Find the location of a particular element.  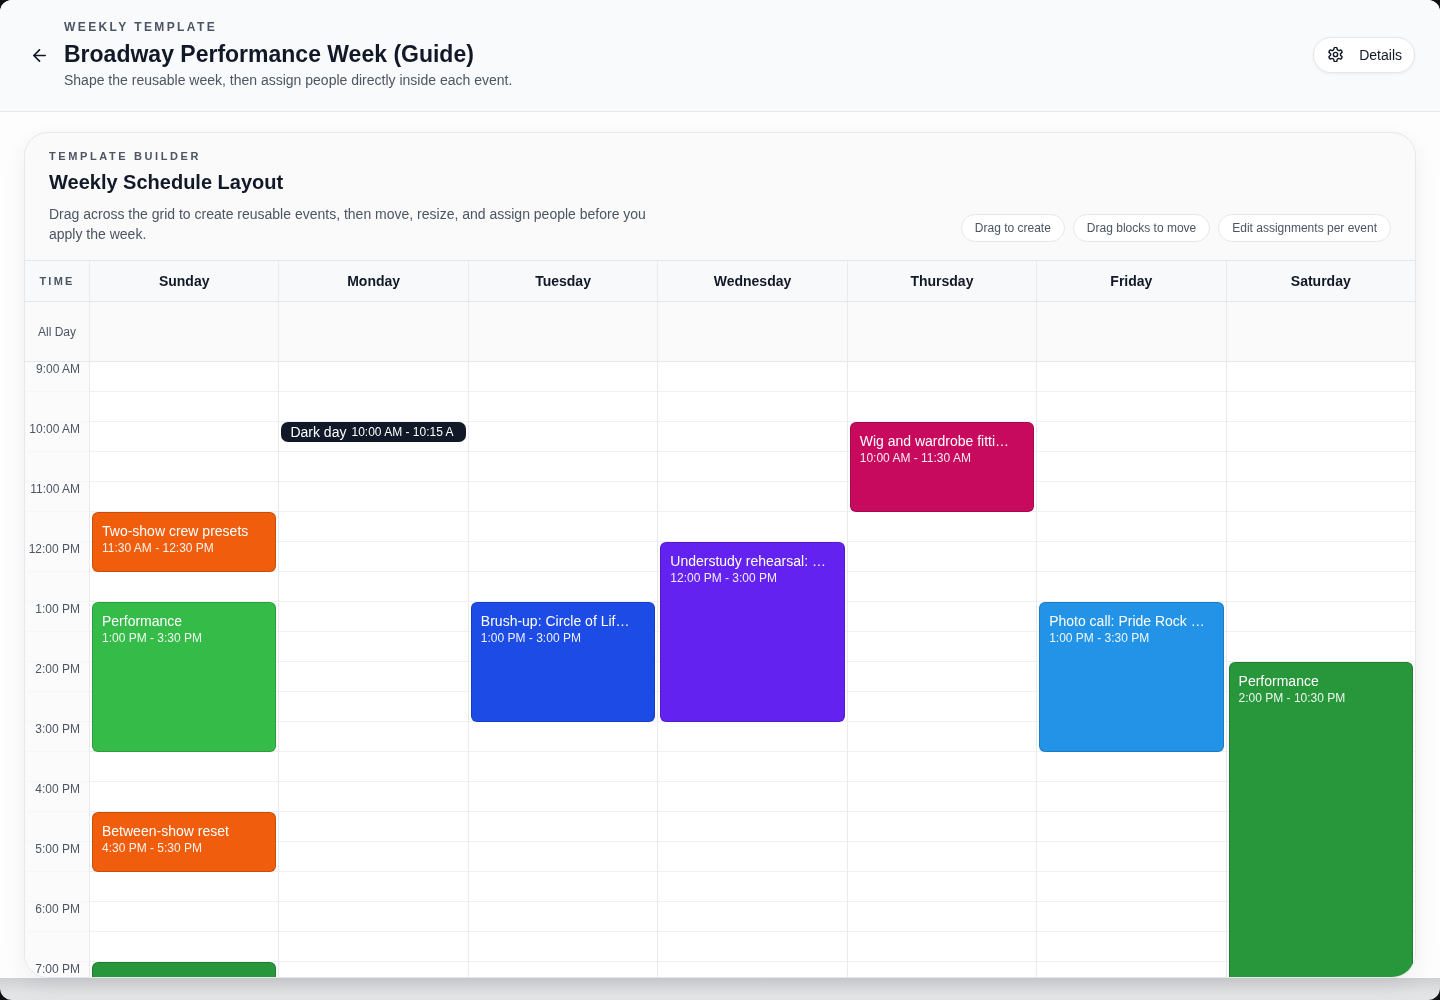

event-block: Between-show reset 4:30 PM - 5:30 PM is located at coordinates (184, 842).